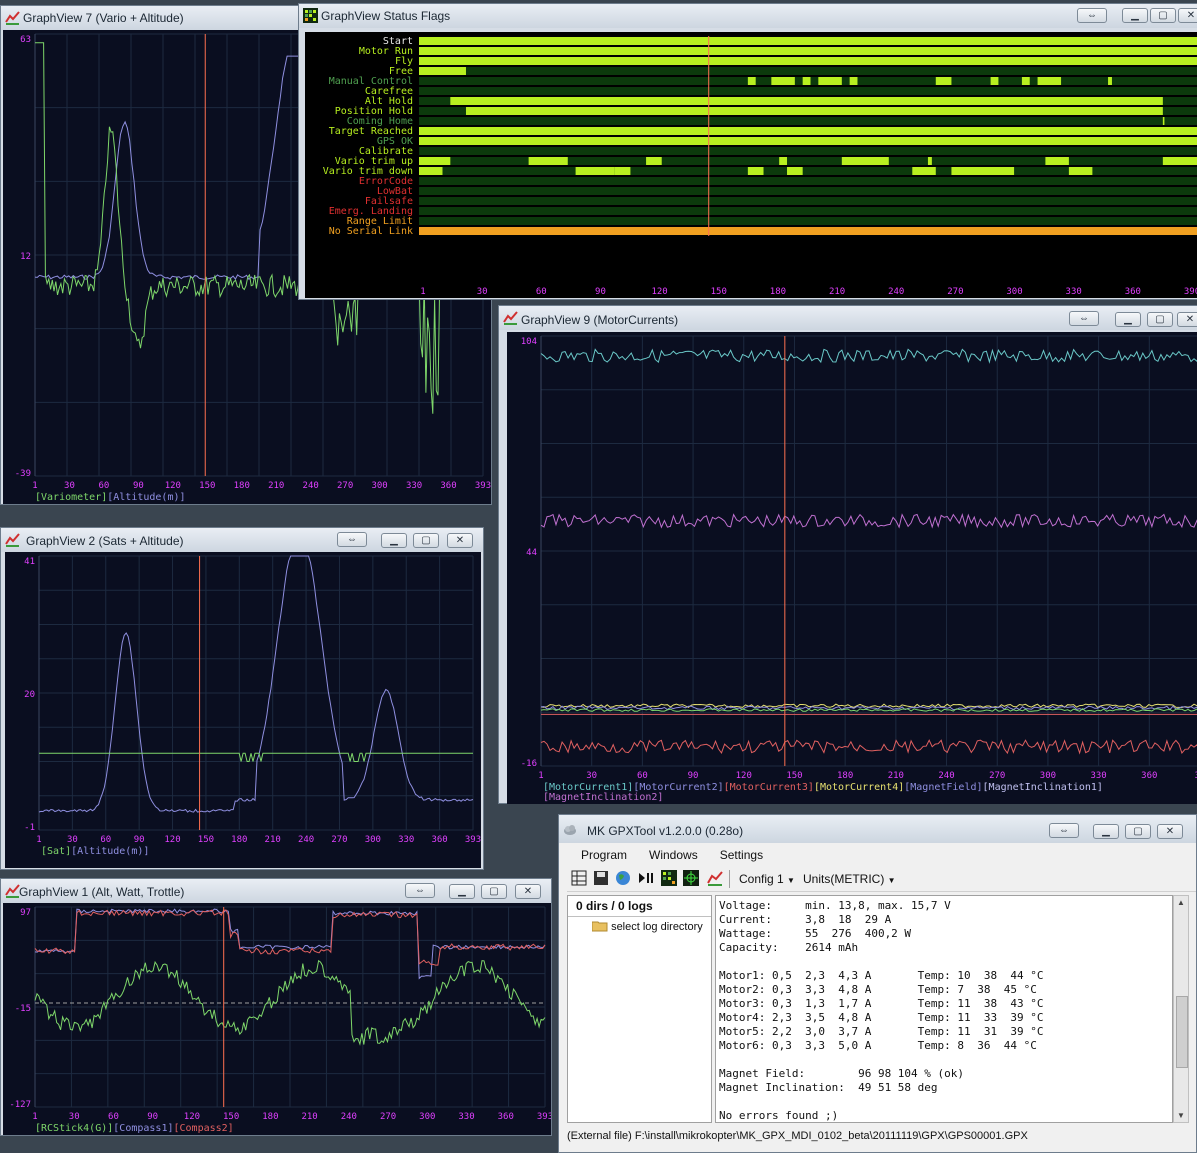  Describe the element at coordinates (1190, 292) in the screenshot. I see `x-tick-label: 390` at that location.